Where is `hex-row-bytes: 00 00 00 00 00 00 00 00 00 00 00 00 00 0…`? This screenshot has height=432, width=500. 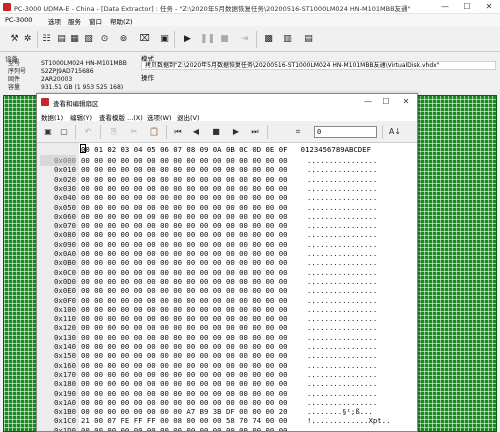 hex-row-bytes: 00 00 00 00 00 00 00 00 00 00 00 00 00 0… is located at coordinates (184, 428).